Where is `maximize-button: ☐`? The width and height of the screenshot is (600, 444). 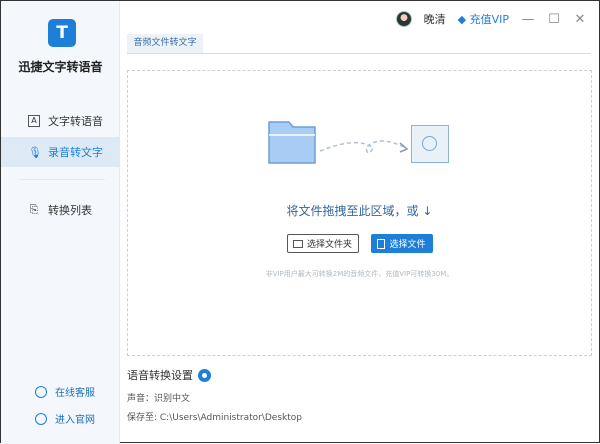
maximize-button: ☐ is located at coordinates (554, 19).